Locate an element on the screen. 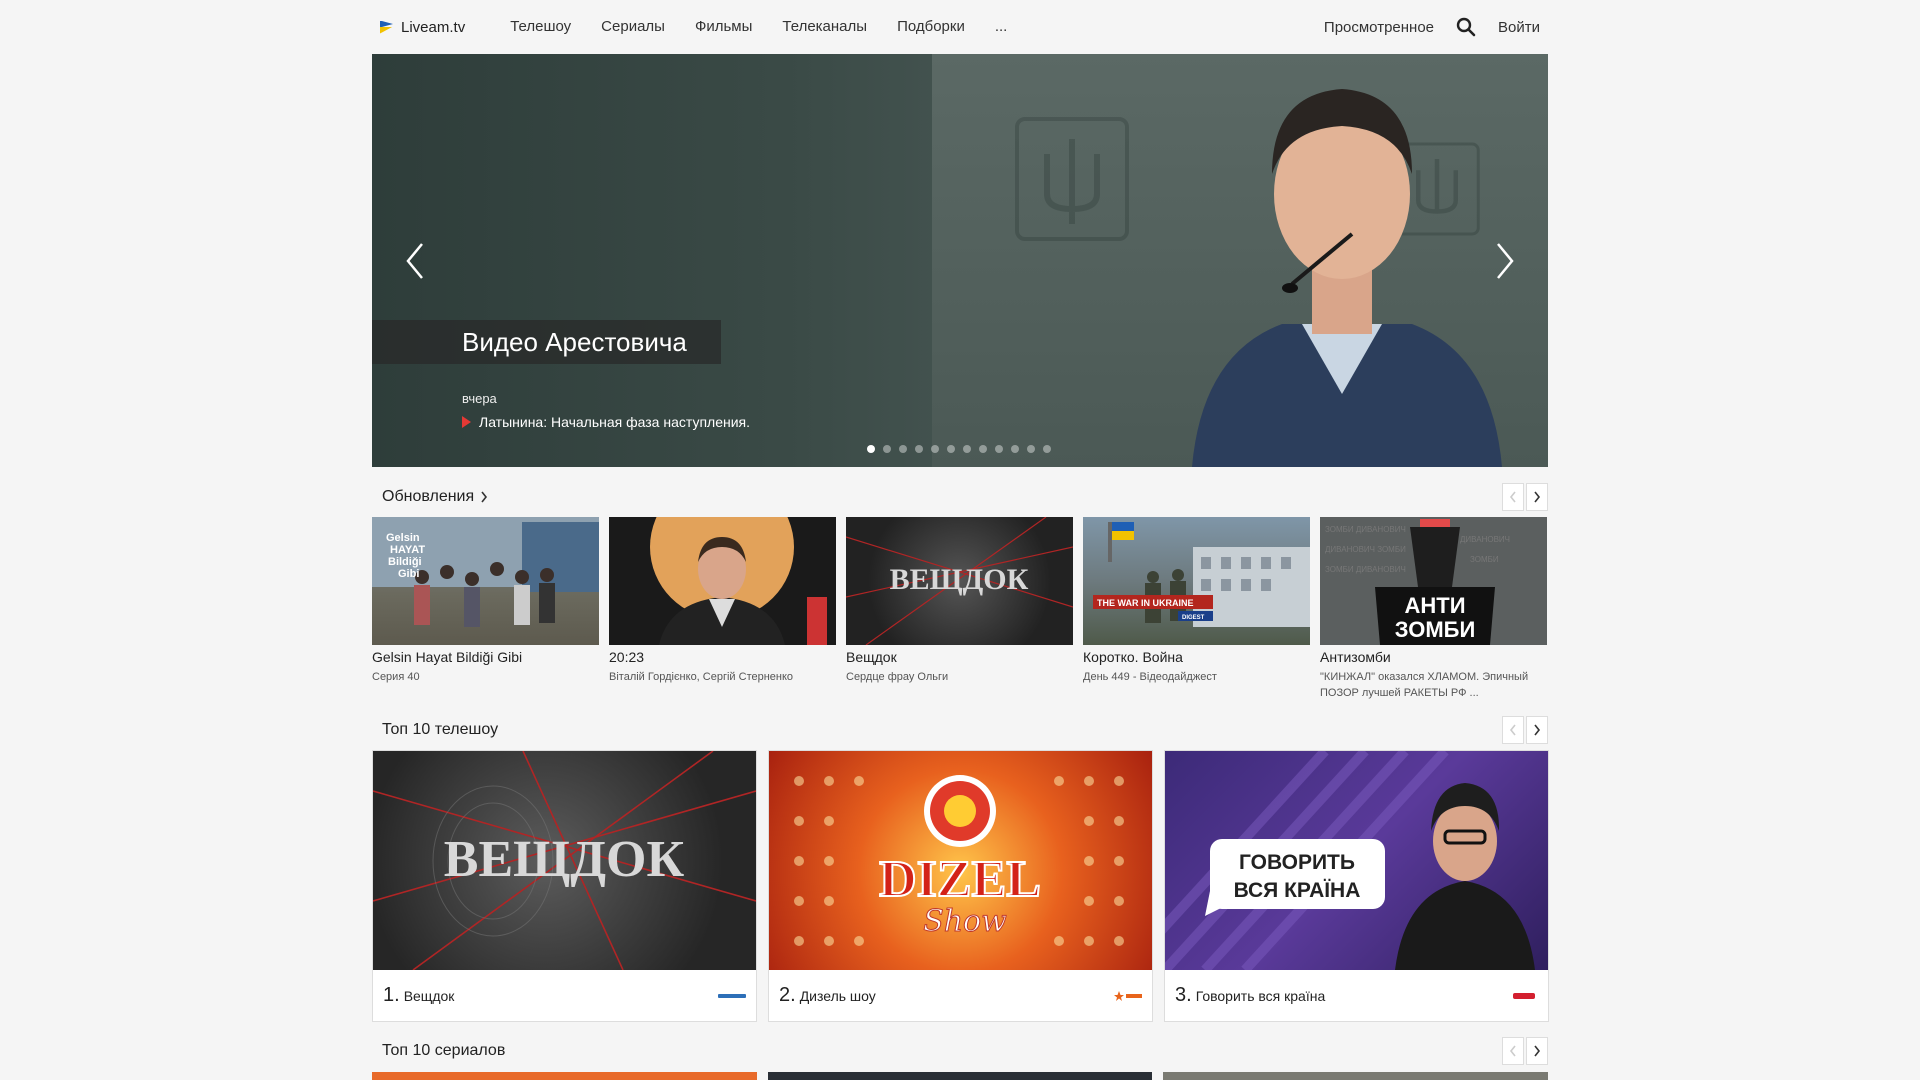 The width and height of the screenshot is (1920, 1080). channel-logo-inter-icon is located at coordinates (732, 995).